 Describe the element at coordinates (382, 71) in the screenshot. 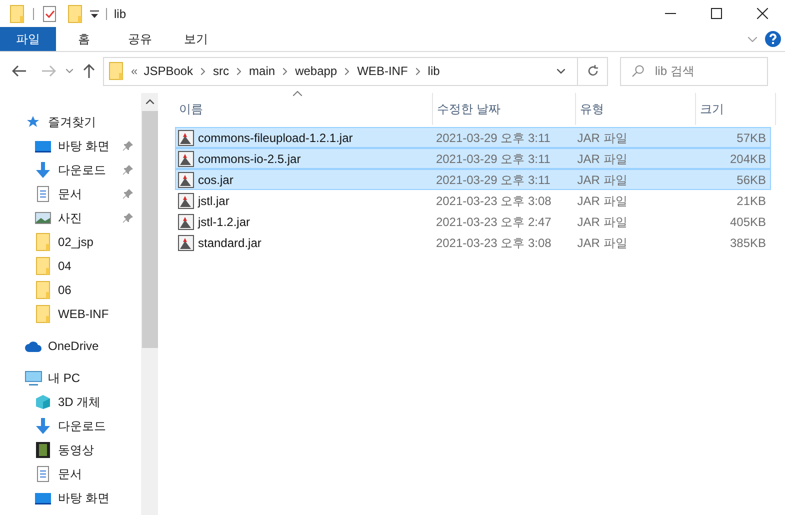

I see `breadcrumb-item: WEB-INF` at that location.